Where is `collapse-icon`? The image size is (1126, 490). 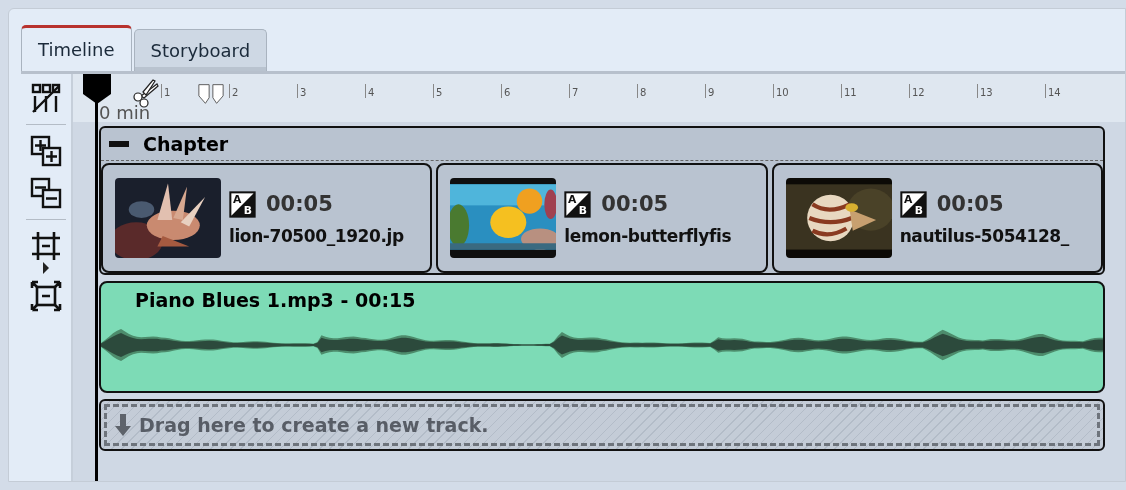 collapse-icon is located at coordinates (119, 144).